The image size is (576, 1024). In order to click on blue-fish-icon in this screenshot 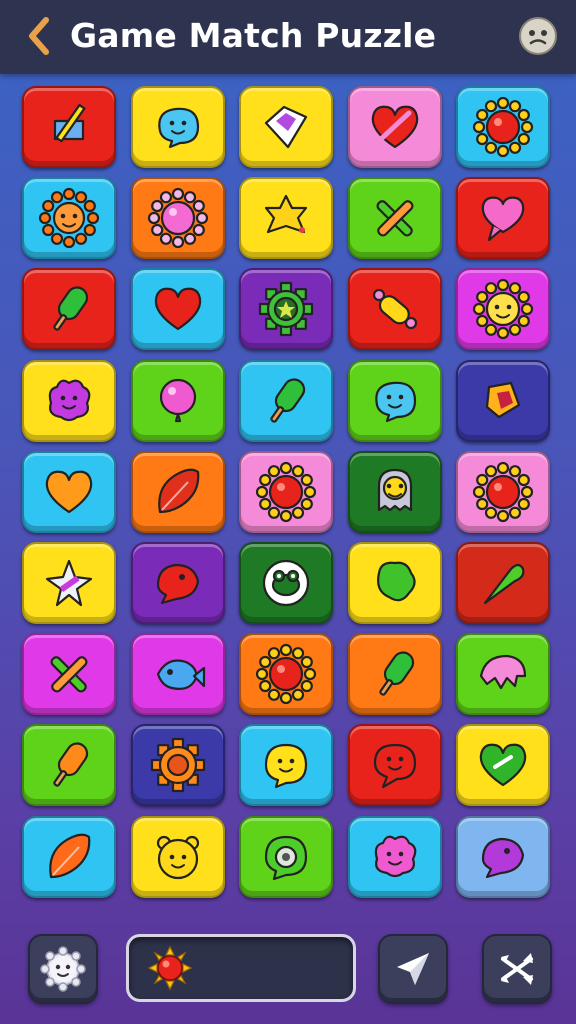, I will do `click(180, 675)`.